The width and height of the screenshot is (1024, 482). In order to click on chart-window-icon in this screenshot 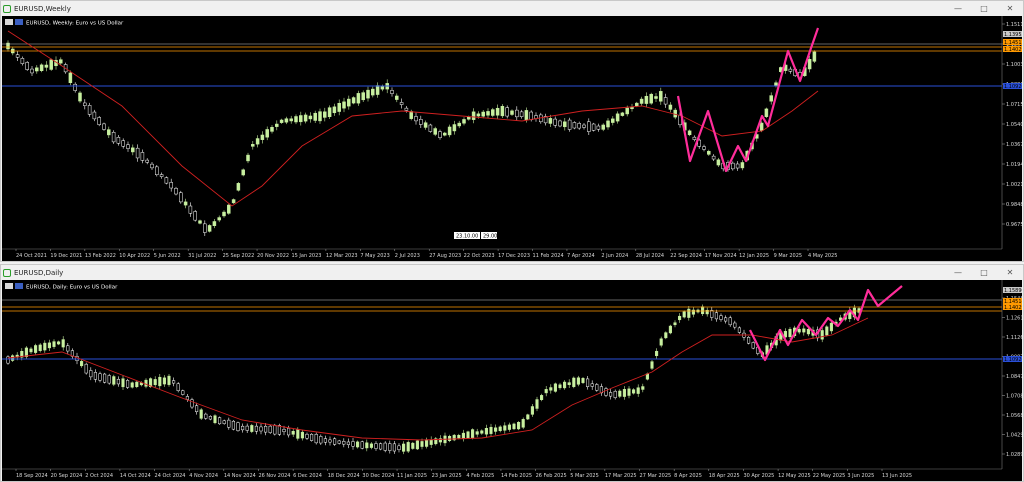, I will do `click(7, 8)`.